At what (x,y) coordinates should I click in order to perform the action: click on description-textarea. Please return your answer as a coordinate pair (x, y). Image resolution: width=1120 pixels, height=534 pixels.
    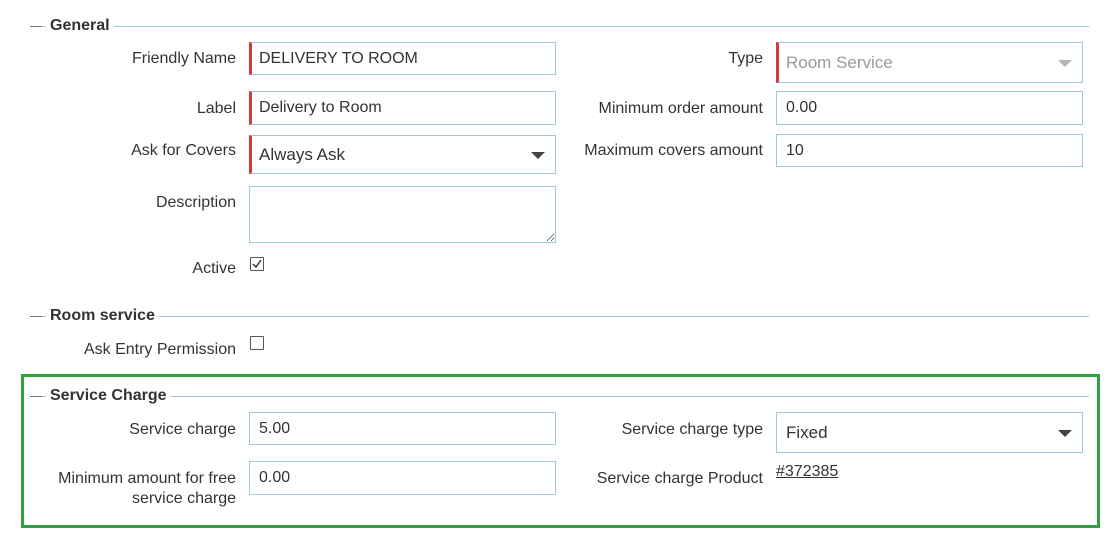
    Looking at the image, I should click on (402, 214).